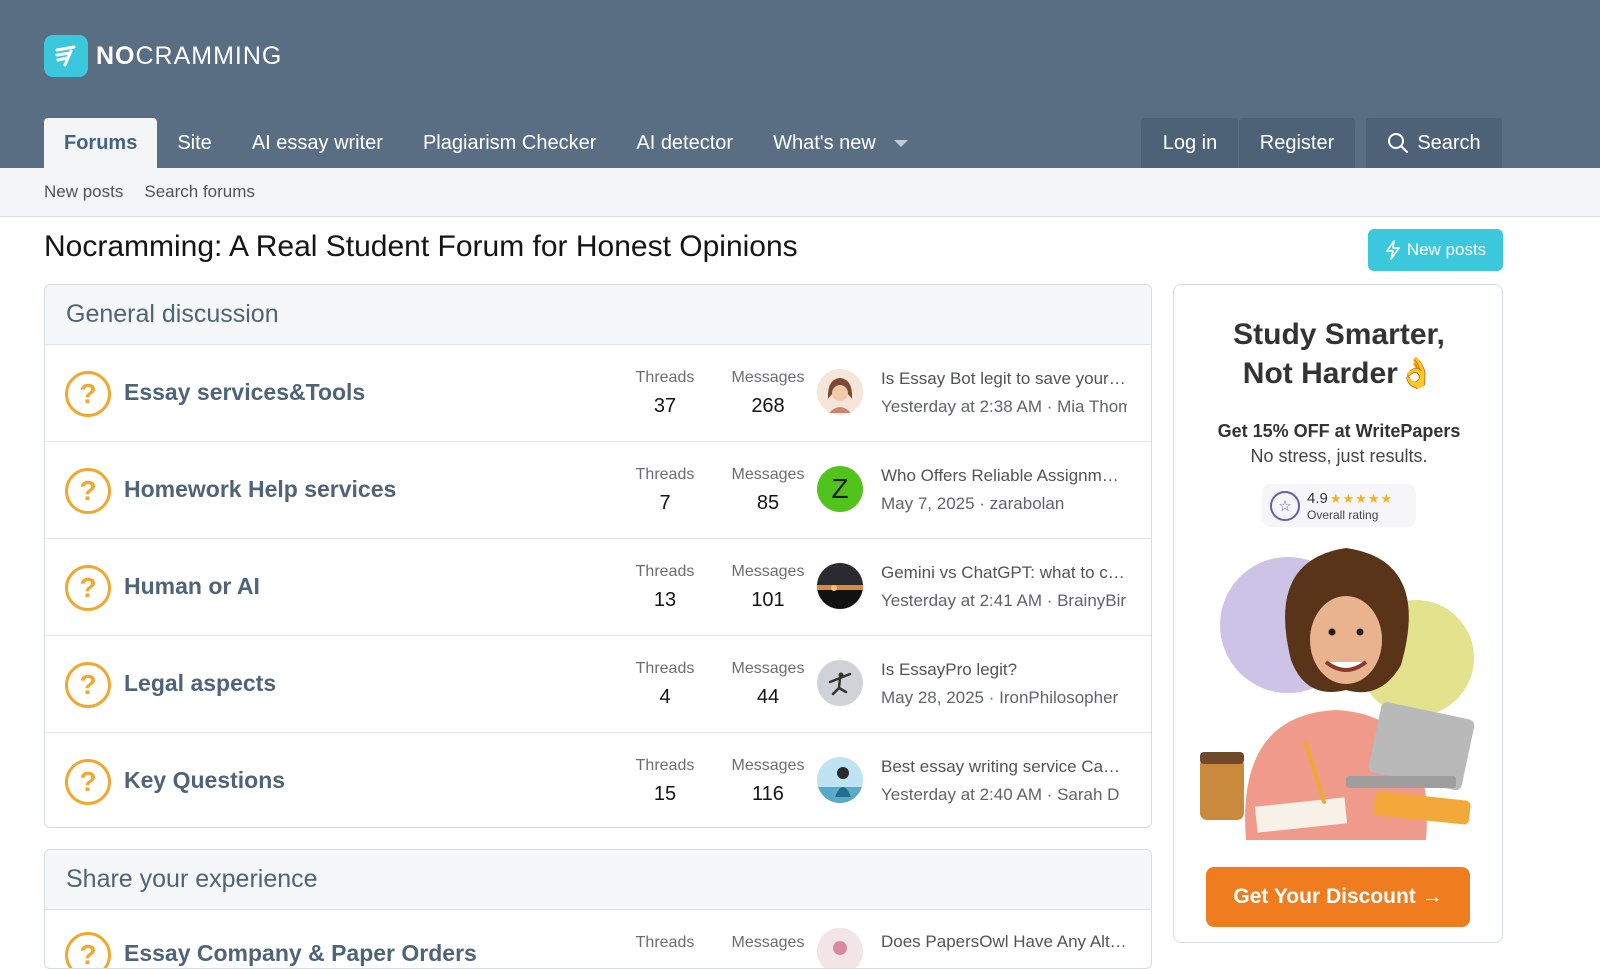 This screenshot has height=969, width=1600. Describe the element at coordinates (1004, 573) in the screenshot. I see `latest-post-title: Gemini vs ChatGPT: what to choose` at that location.